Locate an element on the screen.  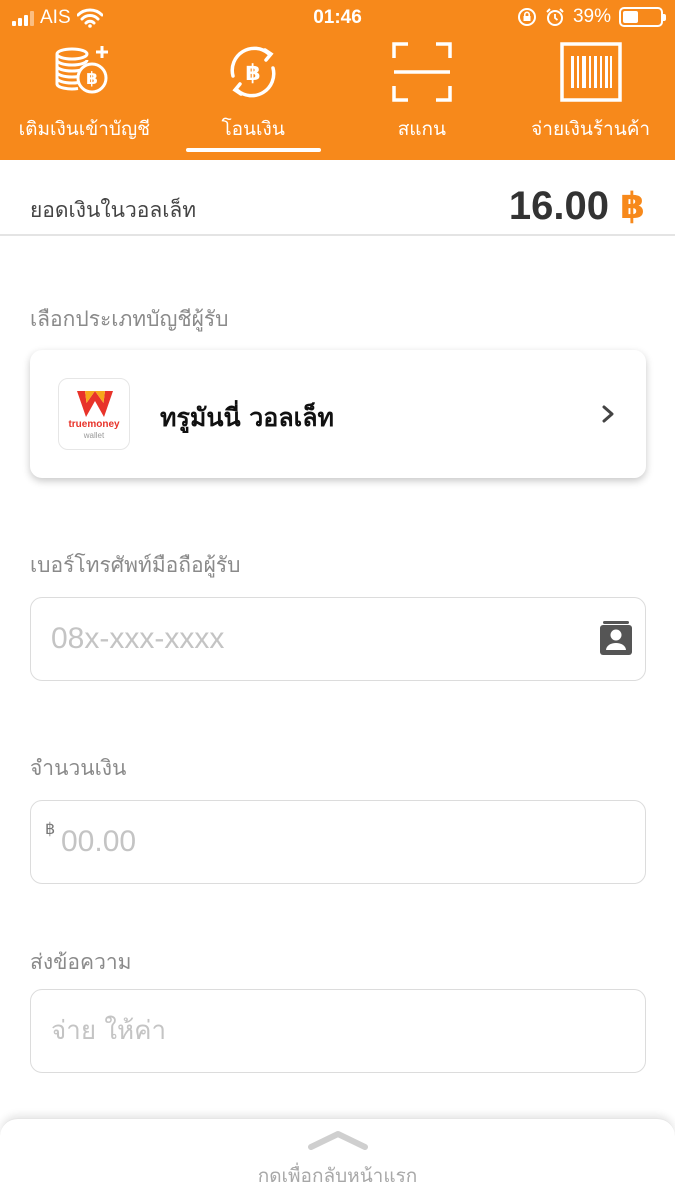
rotation-lock-icon is located at coordinates (526, 17).